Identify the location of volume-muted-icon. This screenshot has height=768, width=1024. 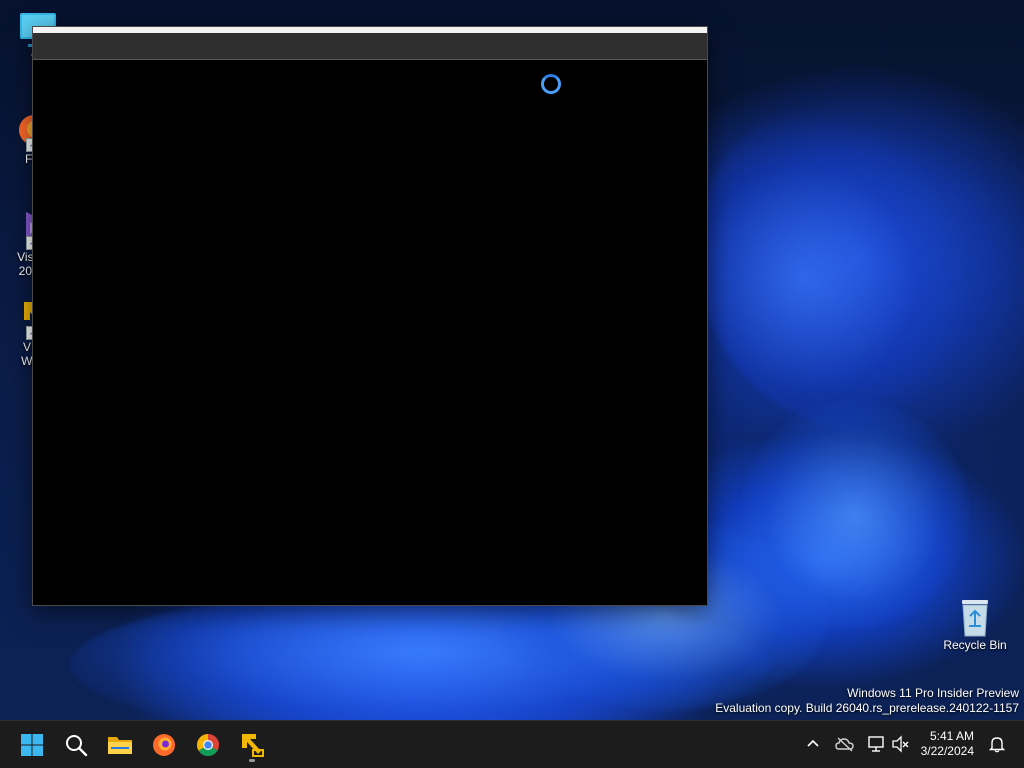
(900, 744).